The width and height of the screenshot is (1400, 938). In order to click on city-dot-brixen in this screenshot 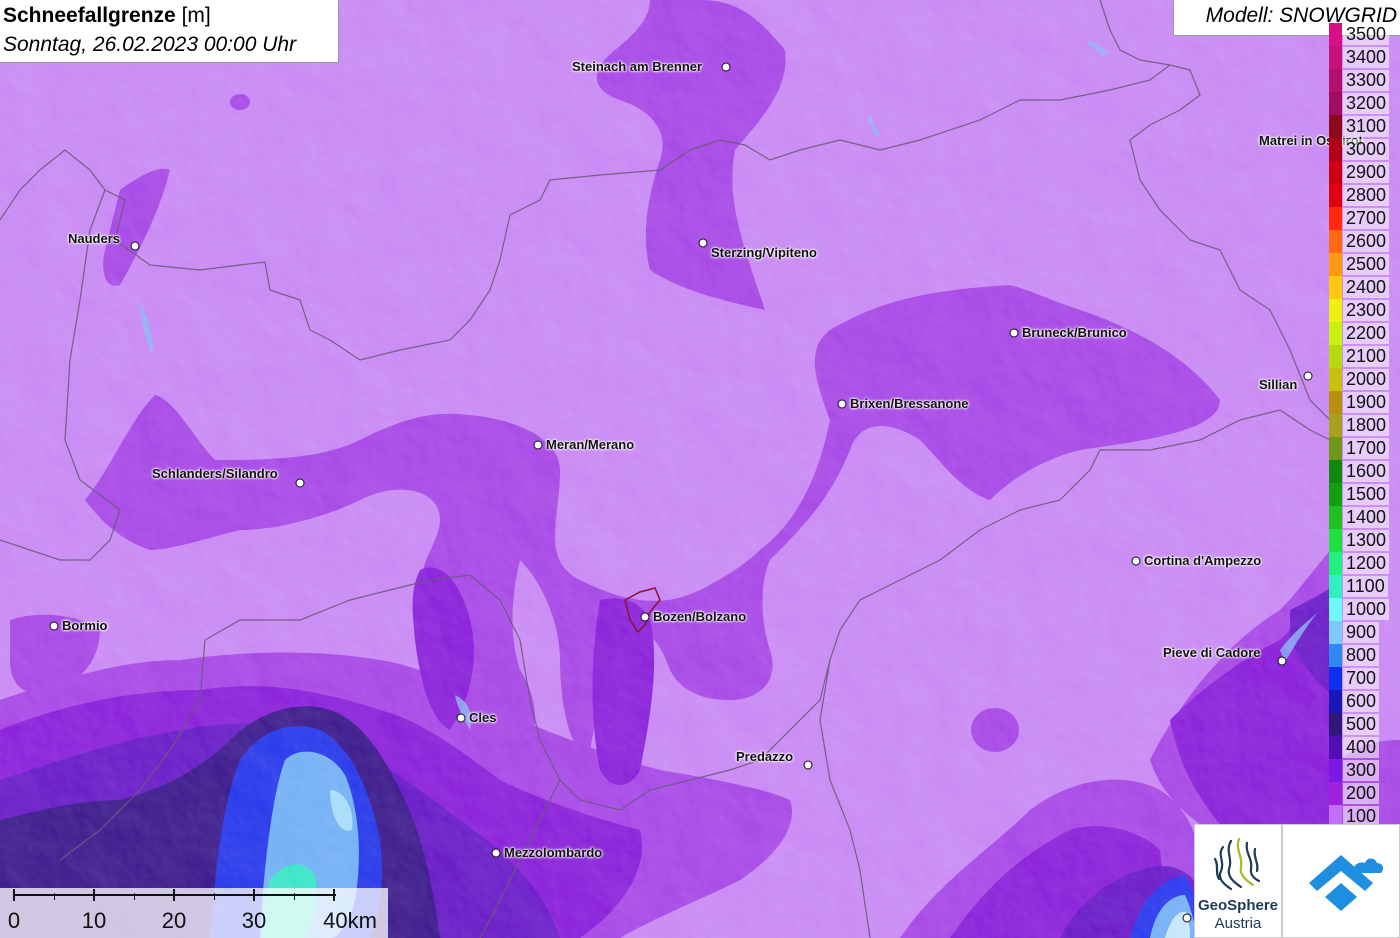, I will do `click(842, 404)`.